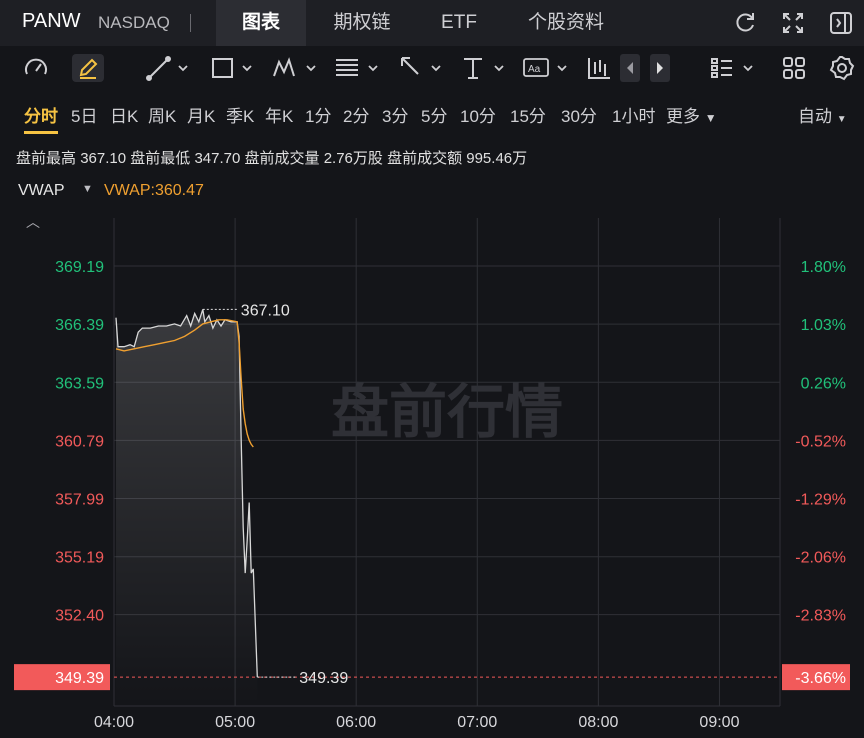 The image size is (864, 738). What do you see at coordinates (823, 325) in the screenshot?
I see `y-tick-label-right: 1.03%` at bounding box center [823, 325].